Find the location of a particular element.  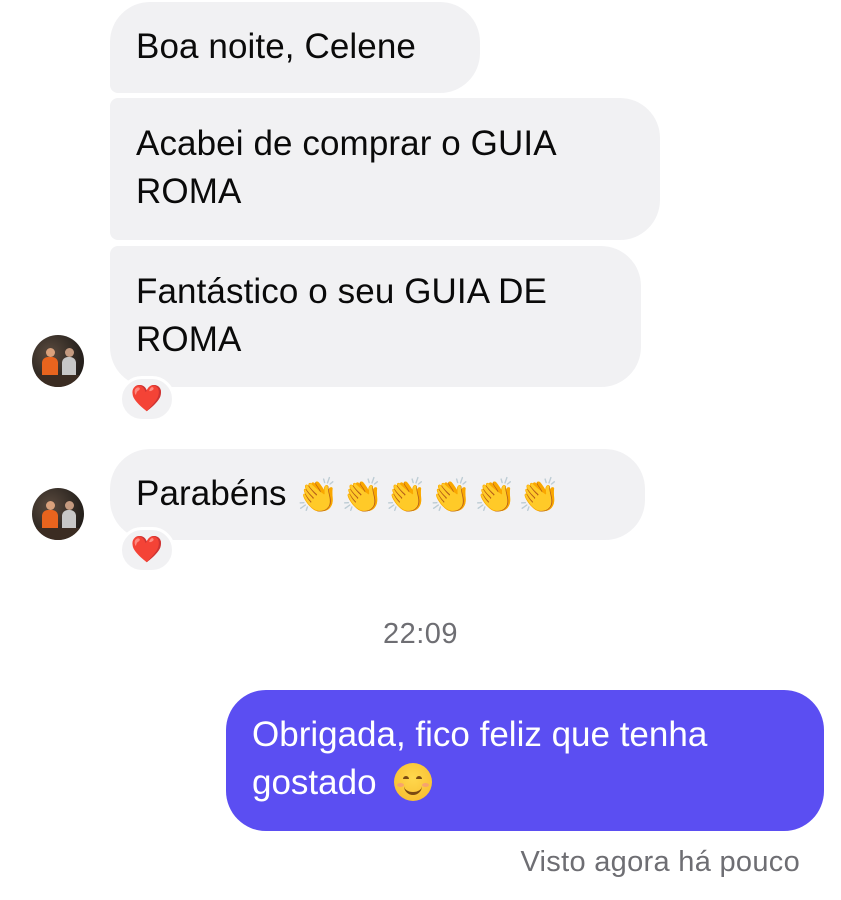

incoming-message-4: Parabéns 👏👏👏👏👏👏 is located at coordinates (377, 494).